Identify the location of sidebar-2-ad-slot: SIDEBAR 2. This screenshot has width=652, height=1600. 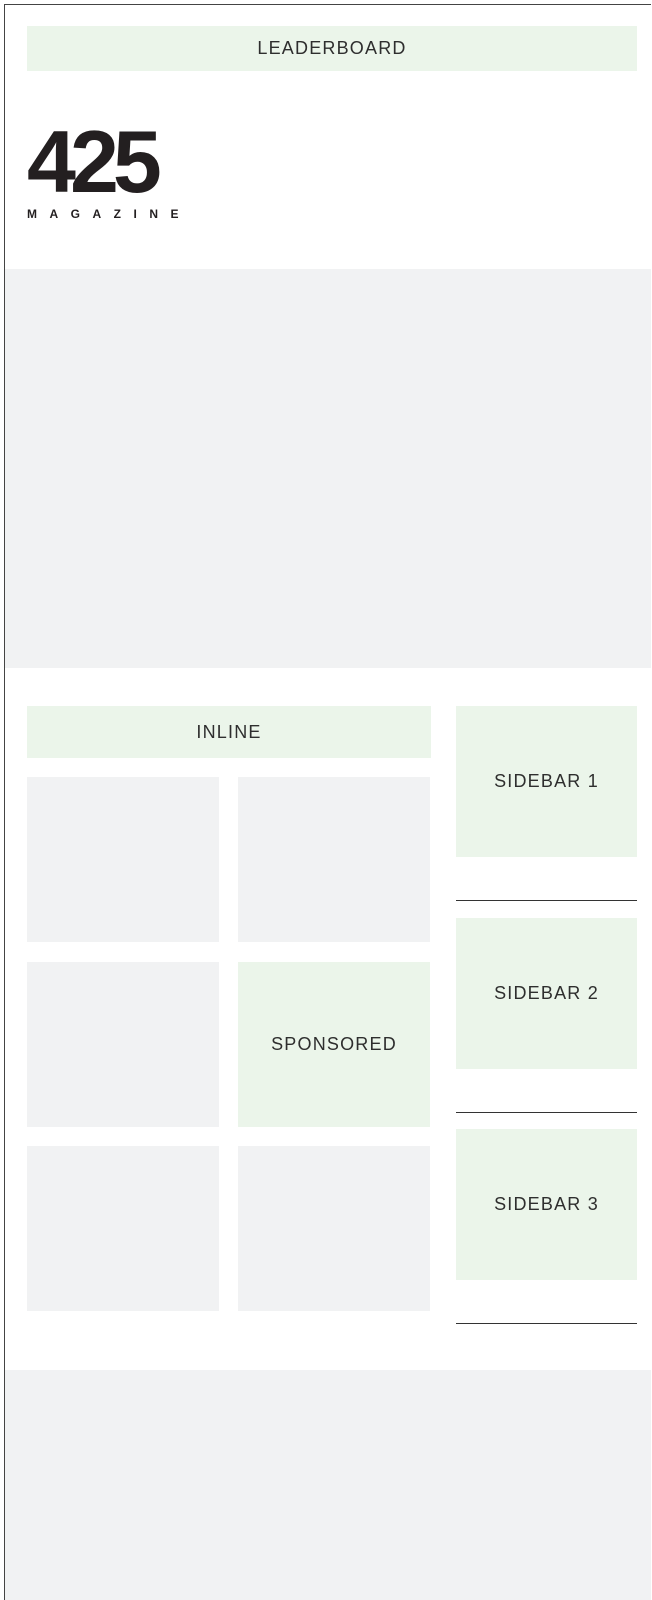
(546, 993).